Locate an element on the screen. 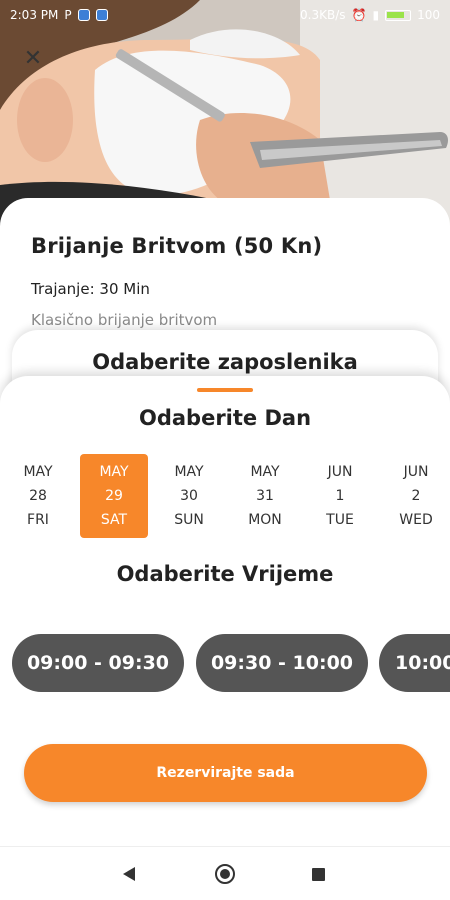  day-date: 28 is located at coordinates (38, 496).